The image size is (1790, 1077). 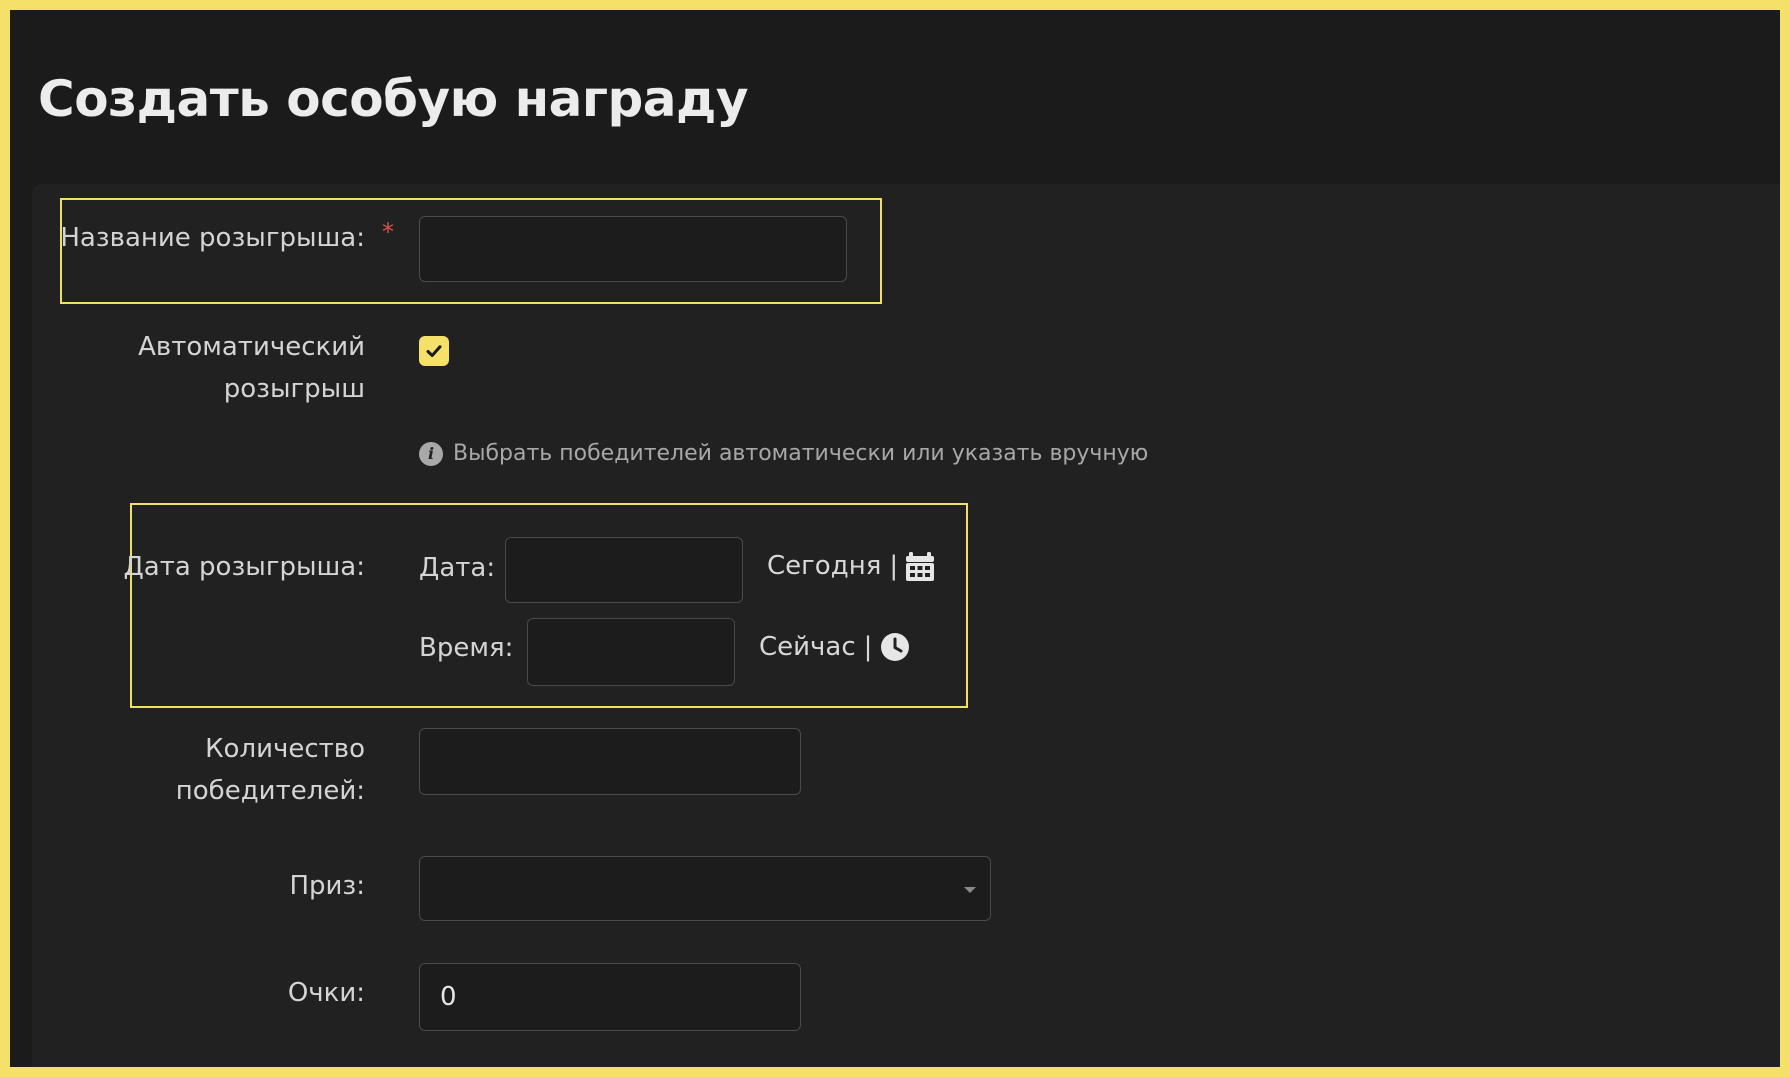 I want to click on calendar-icon, so click(x=920, y=566).